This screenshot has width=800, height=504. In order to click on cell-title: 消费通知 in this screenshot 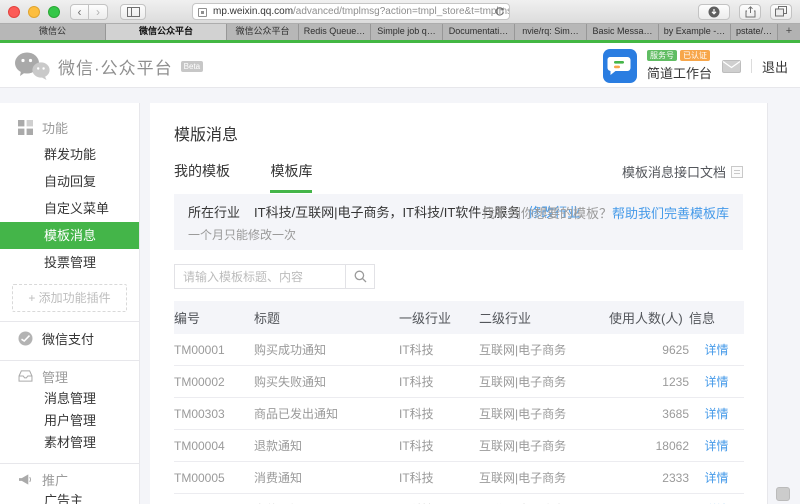, I will do `click(326, 477)`.